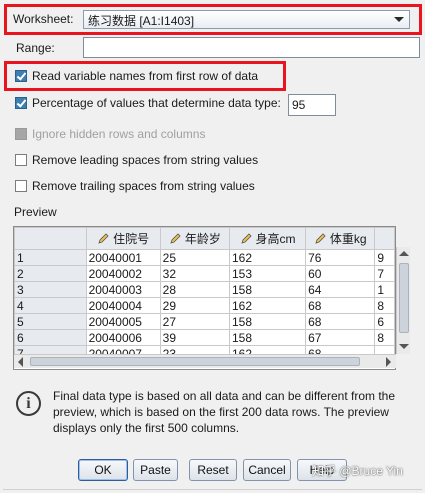  Describe the element at coordinates (212, 489) in the screenshot. I see `divider` at that location.